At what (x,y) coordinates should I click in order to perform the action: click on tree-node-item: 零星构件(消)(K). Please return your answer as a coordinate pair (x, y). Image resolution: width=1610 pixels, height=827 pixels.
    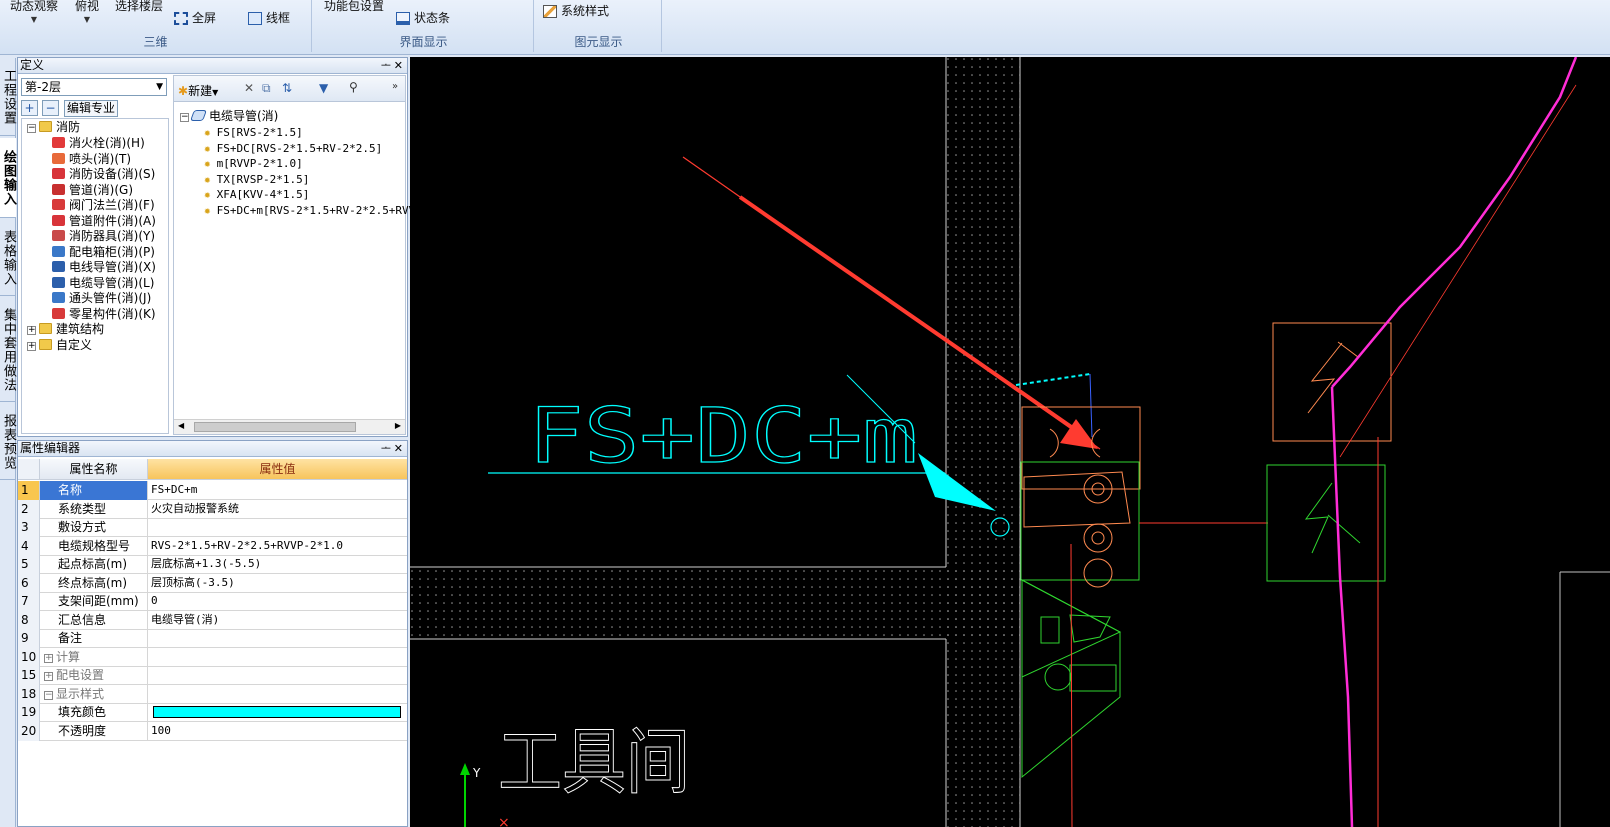
    Looking at the image, I should click on (104, 314).